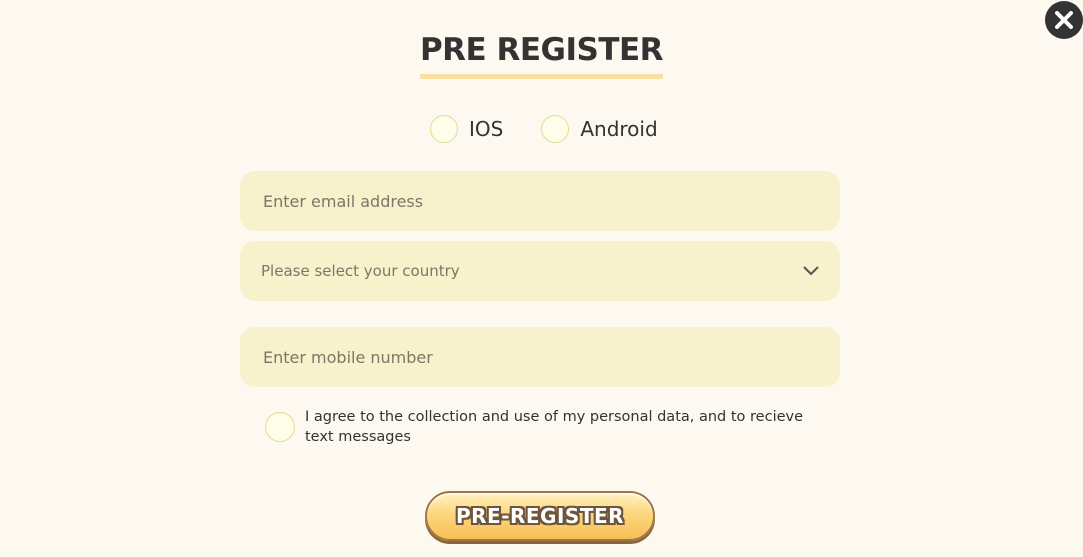 The width and height of the screenshot is (1083, 557). Describe the element at coordinates (360, 271) in the screenshot. I see `country-select-placeholder: Please select your country` at that location.